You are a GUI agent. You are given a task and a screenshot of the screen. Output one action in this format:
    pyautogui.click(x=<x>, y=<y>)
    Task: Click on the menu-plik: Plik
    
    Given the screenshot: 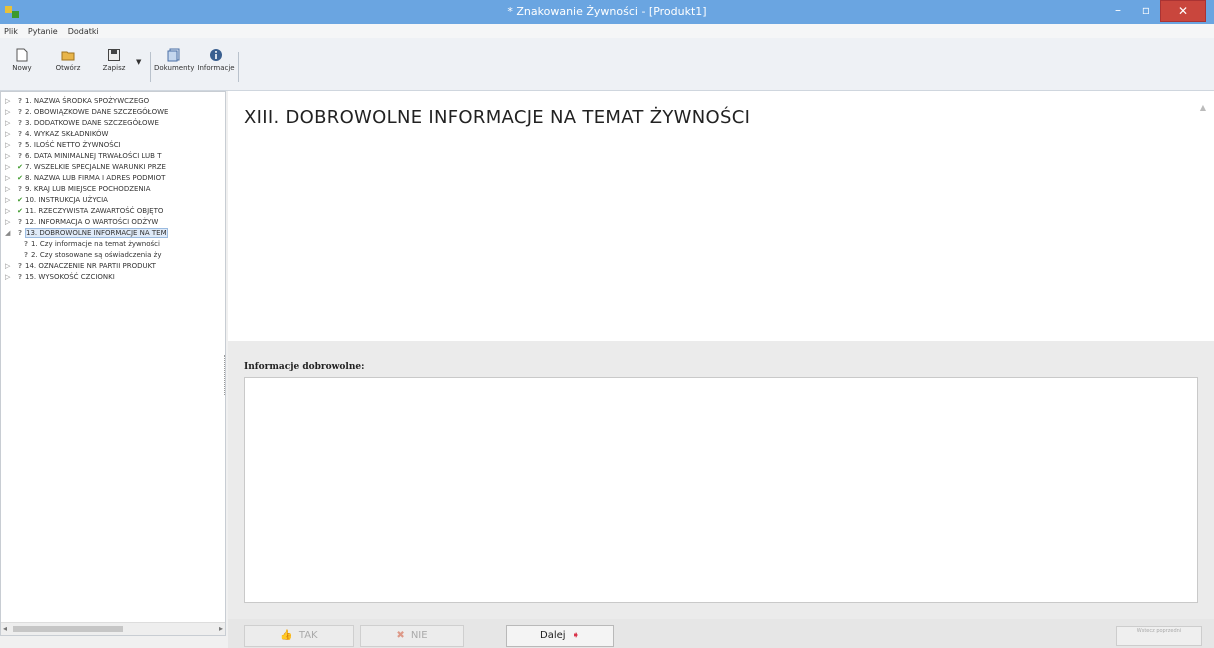 What is the action you would take?
    pyautogui.click(x=11, y=31)
    